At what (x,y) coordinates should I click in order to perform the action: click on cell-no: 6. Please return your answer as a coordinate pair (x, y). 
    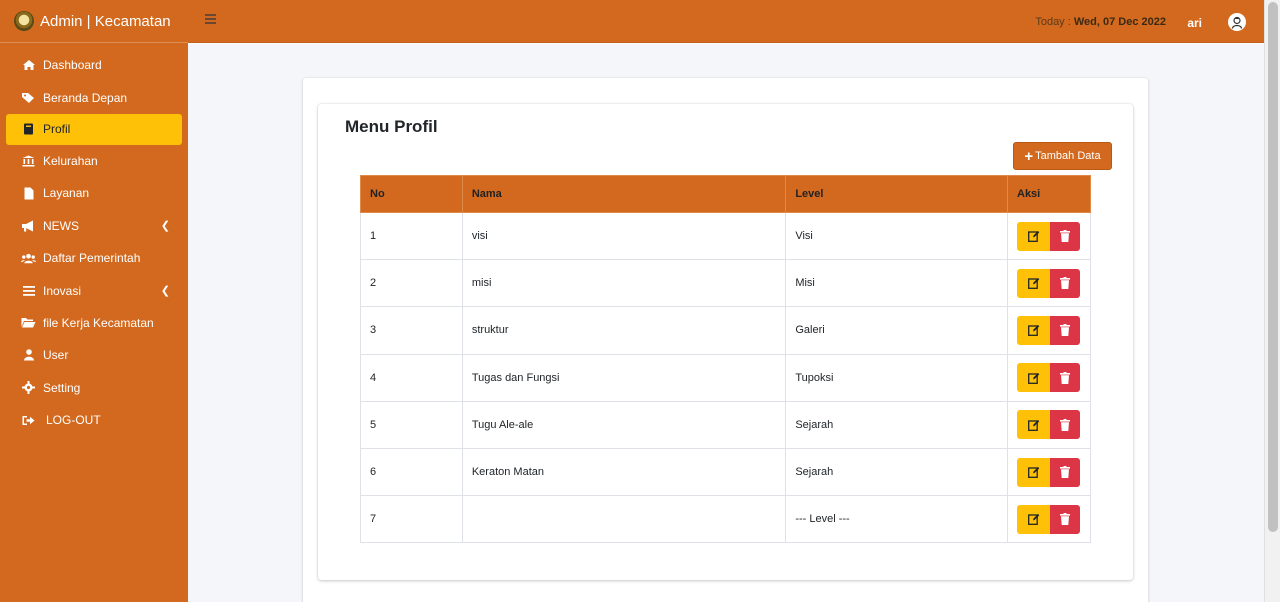
    Looking at the image, I should click on (411, 472).